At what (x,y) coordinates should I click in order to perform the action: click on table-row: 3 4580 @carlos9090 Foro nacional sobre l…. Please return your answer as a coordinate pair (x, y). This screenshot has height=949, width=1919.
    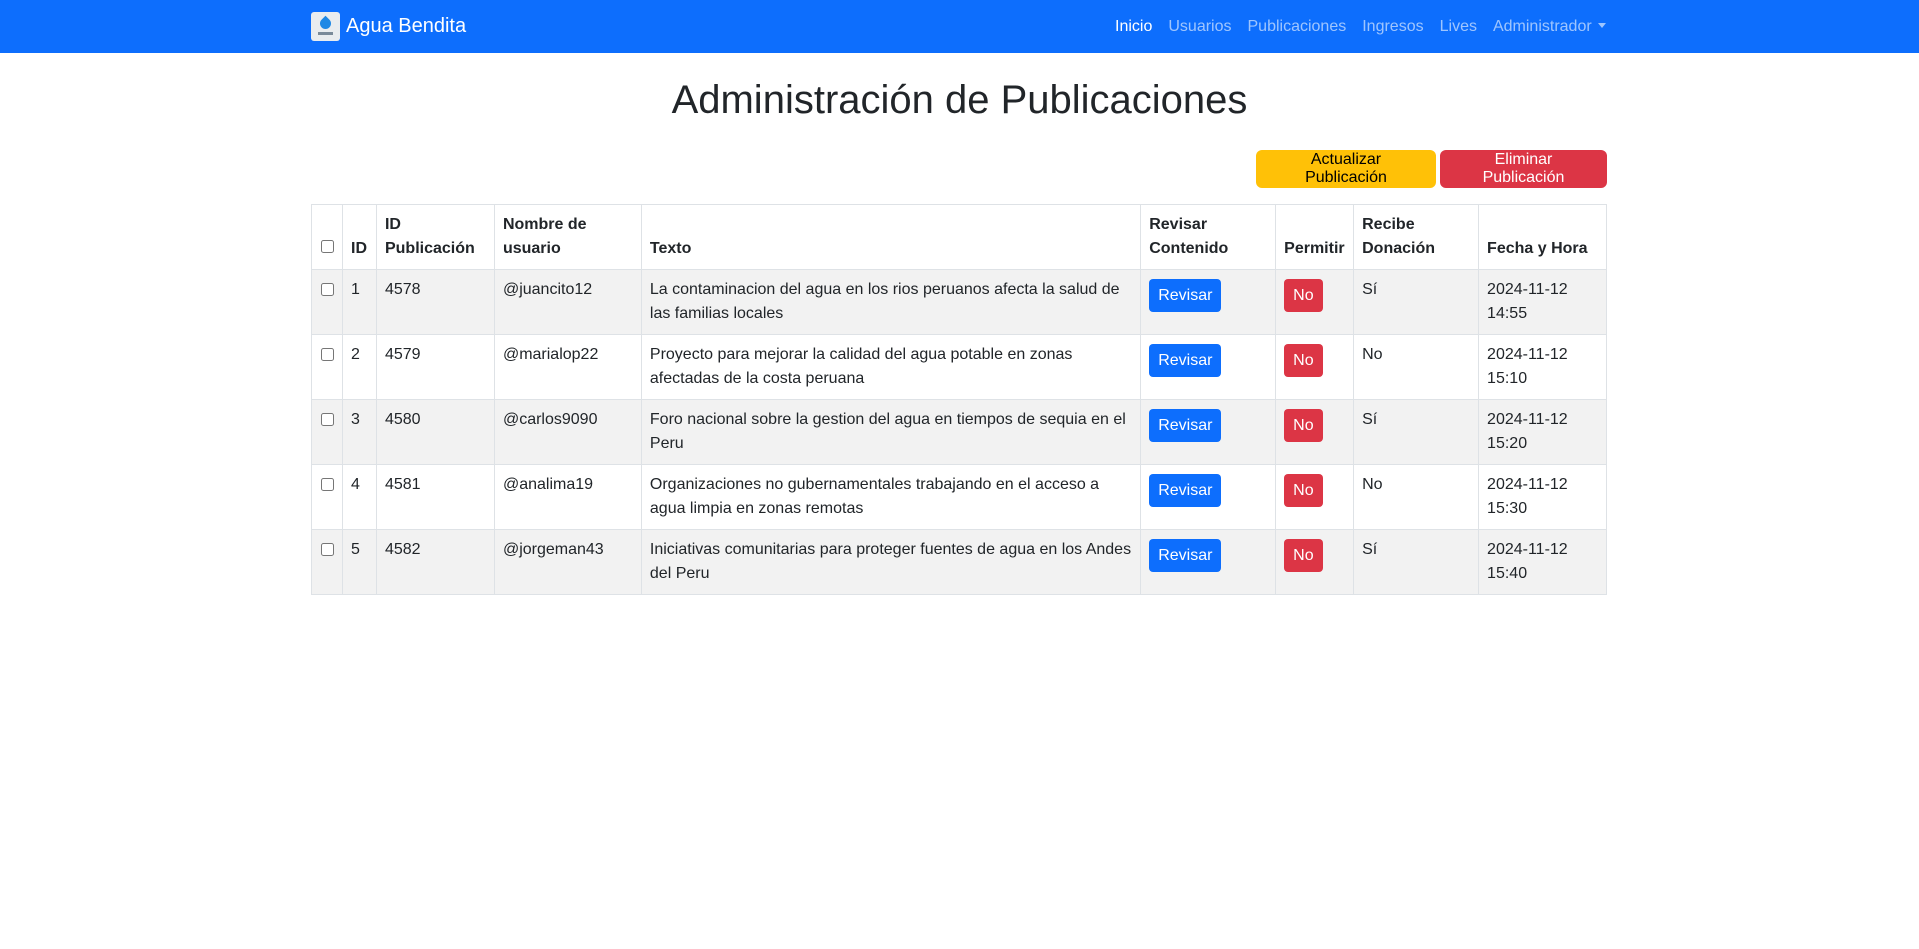
    Looking at the image, I should click on (959, 432).